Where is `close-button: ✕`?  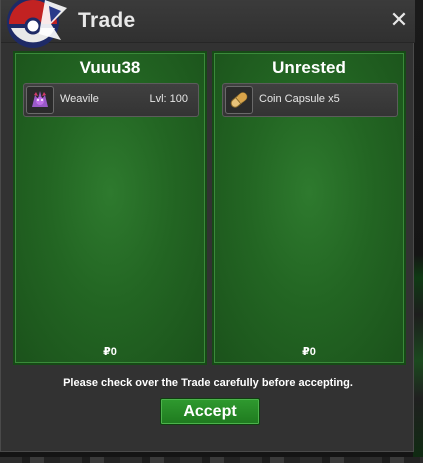
close-button: ✕ is located at coordinates (399, 20).